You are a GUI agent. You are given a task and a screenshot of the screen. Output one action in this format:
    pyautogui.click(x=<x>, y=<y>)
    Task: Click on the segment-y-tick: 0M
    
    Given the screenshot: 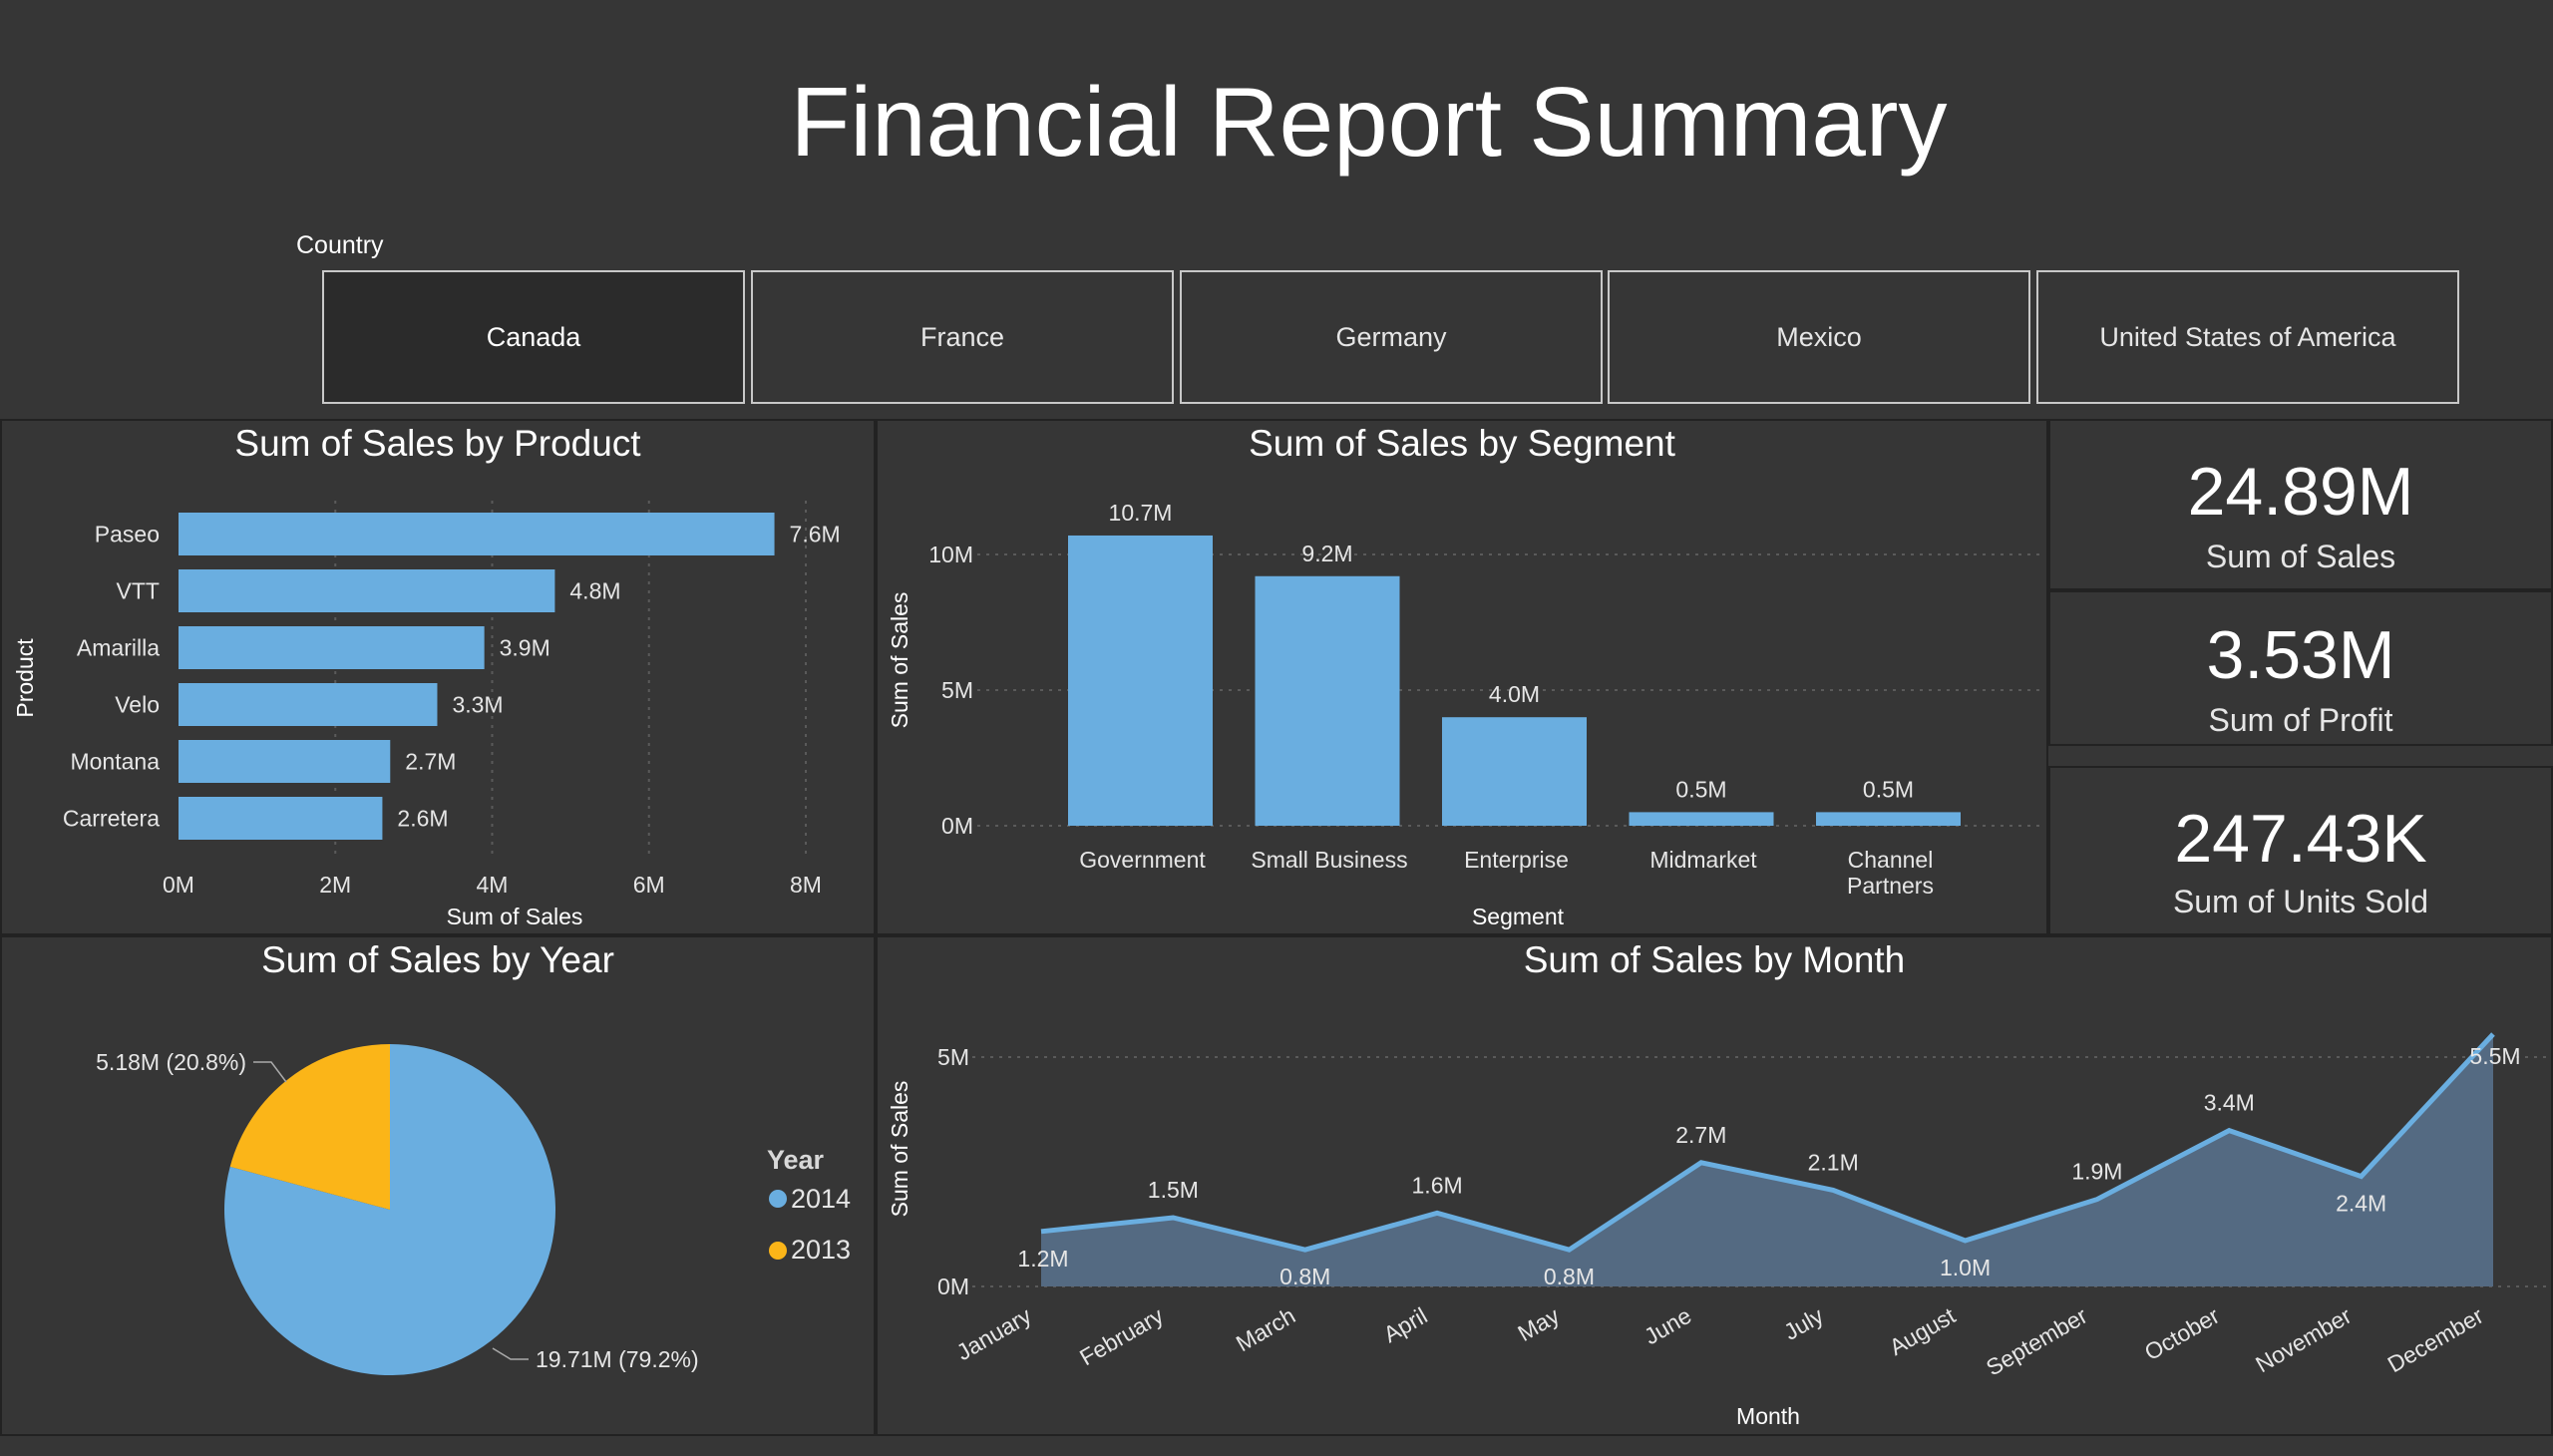 What is the action you would take?
    pyautogui.click(x=957, y=826)
    